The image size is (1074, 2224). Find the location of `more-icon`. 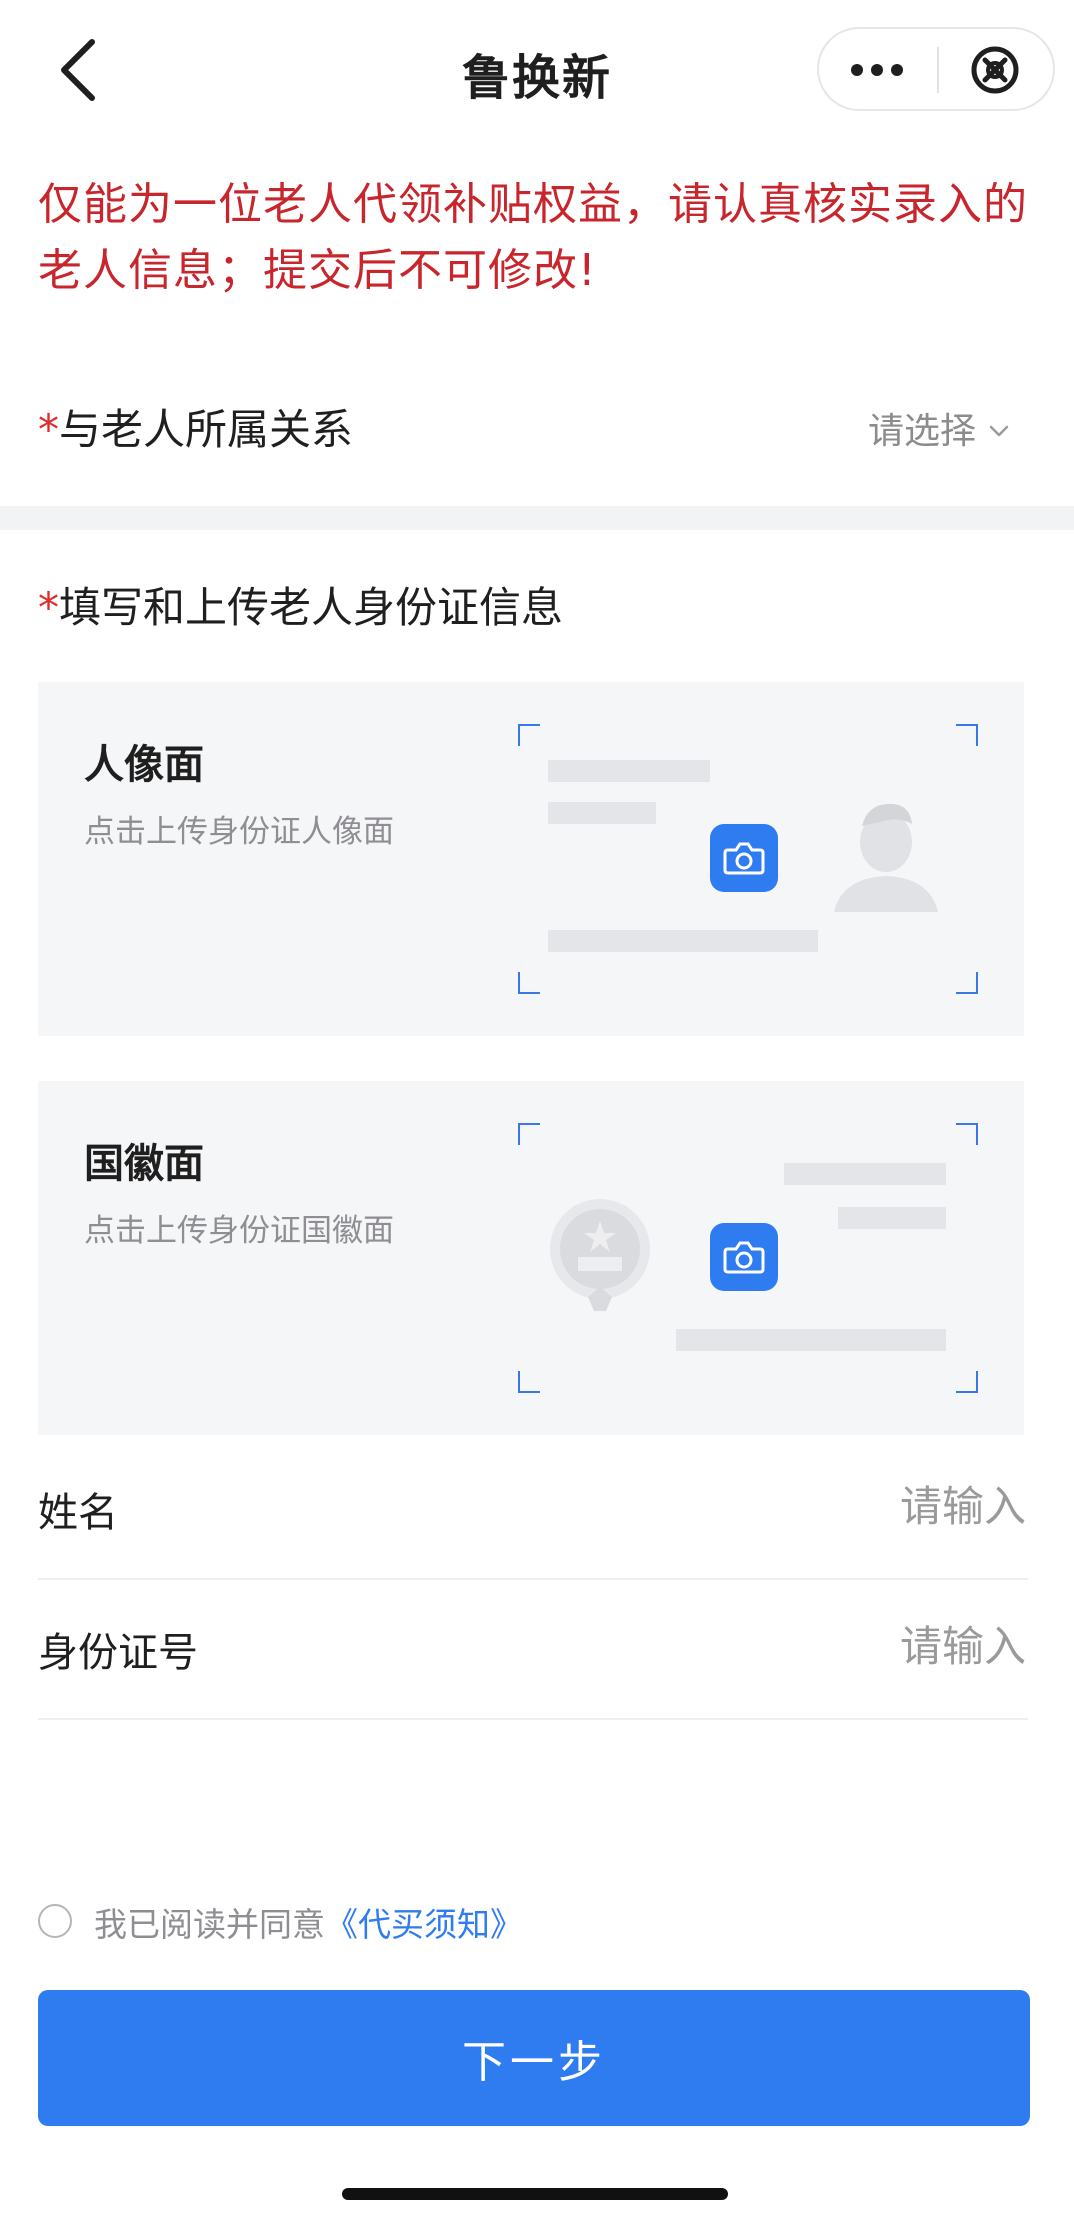

more-icon is located at coordinates (878, 69).